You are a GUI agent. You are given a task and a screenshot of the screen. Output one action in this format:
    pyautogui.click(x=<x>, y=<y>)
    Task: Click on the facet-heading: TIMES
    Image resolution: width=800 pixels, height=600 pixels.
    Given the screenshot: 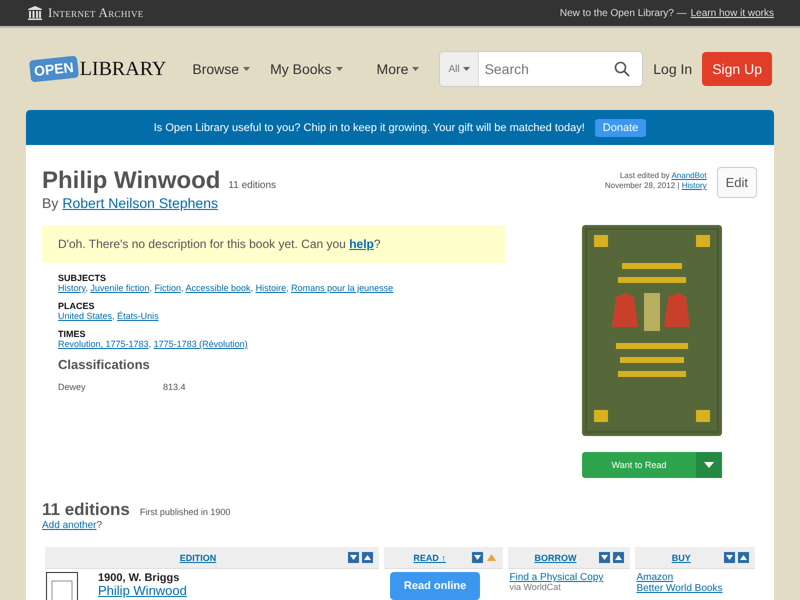 What is the action you would take?
    pyautogui.click(x=72, y=334)
    